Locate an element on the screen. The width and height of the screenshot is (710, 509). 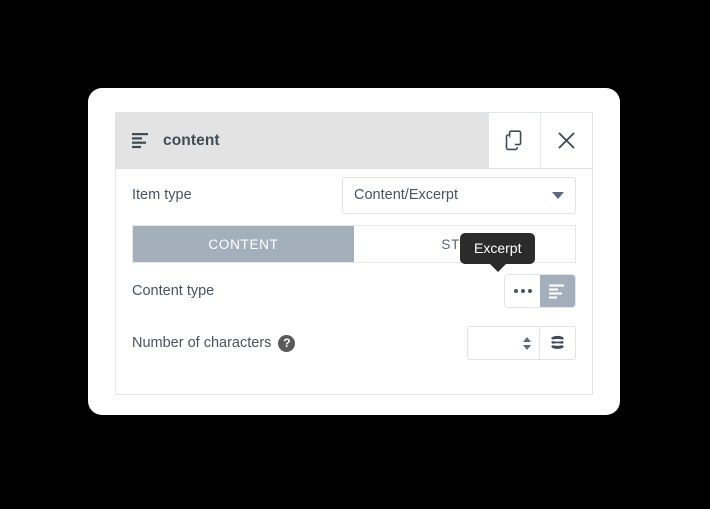
align-left-icon is located at coordinates (557, 291).